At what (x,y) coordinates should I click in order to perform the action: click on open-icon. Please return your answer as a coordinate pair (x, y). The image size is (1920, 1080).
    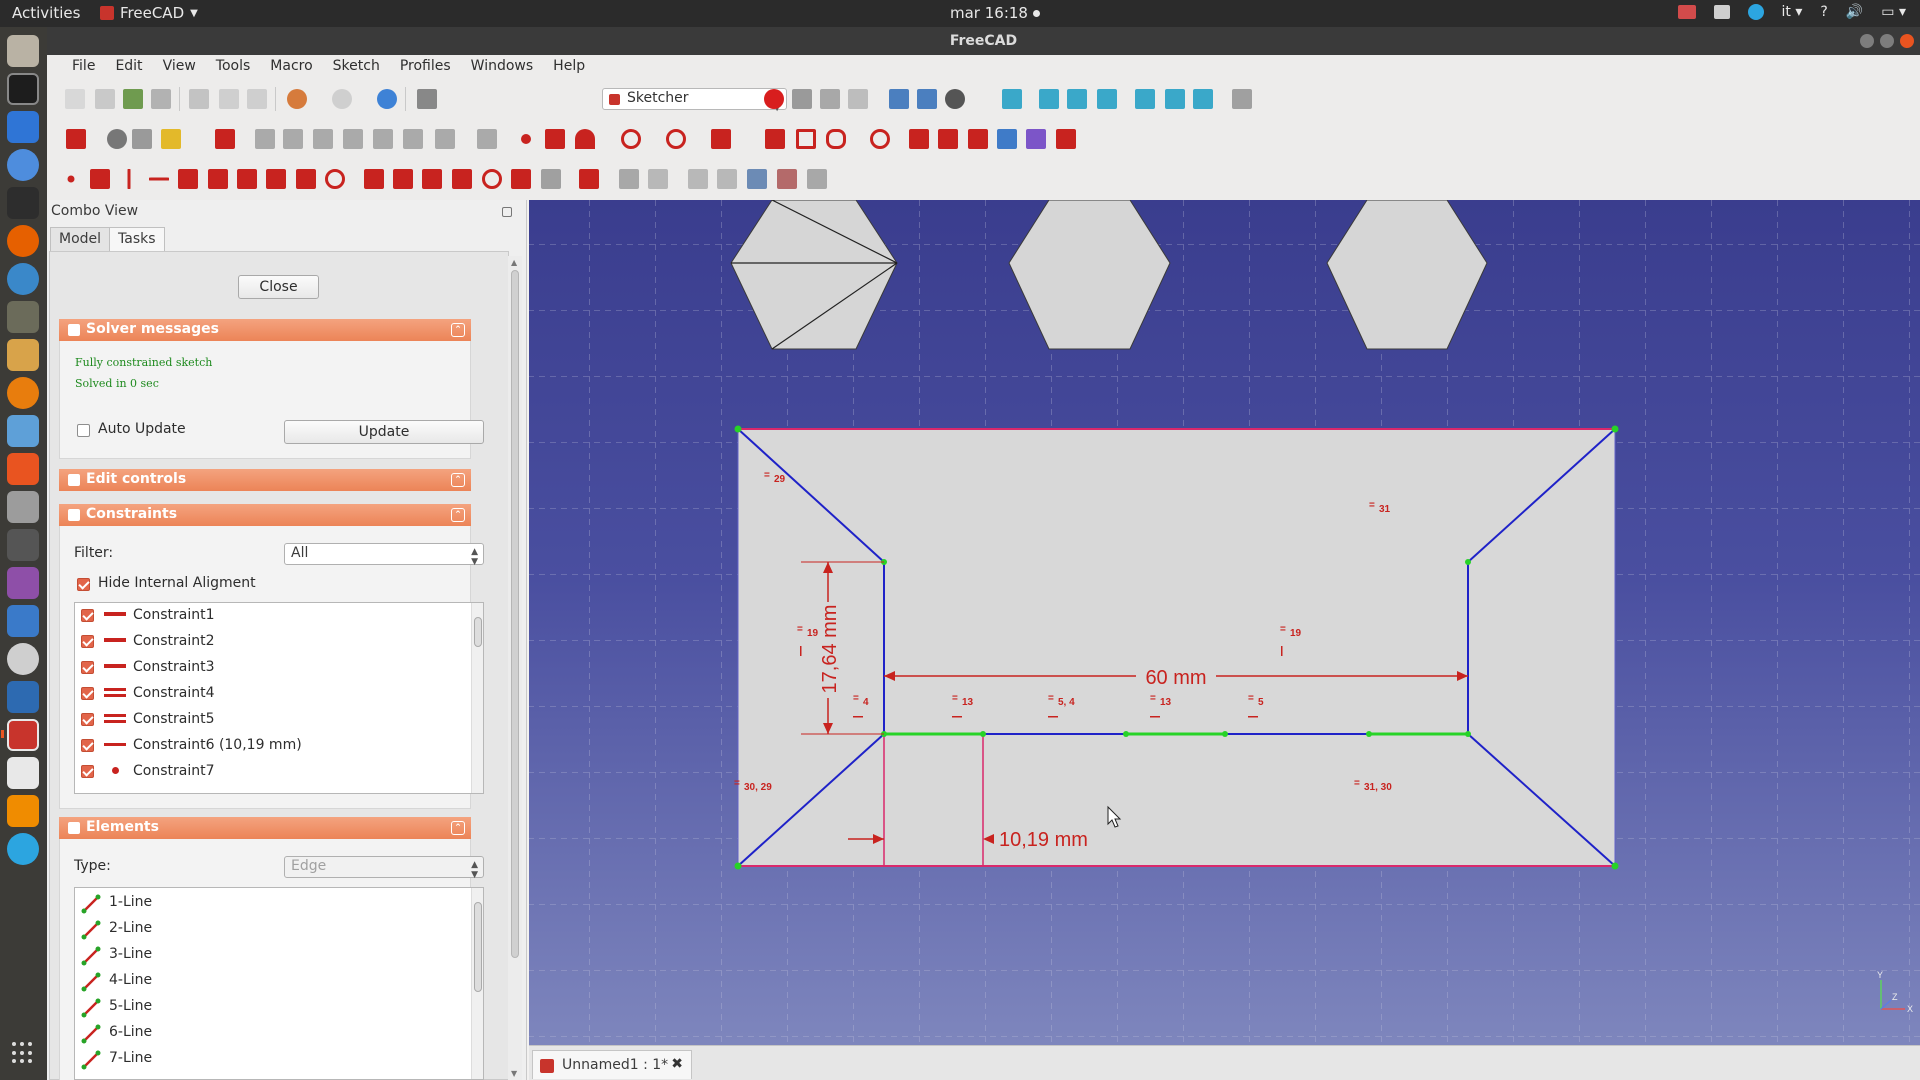
    Looking at the image, I should click on (105, 99).